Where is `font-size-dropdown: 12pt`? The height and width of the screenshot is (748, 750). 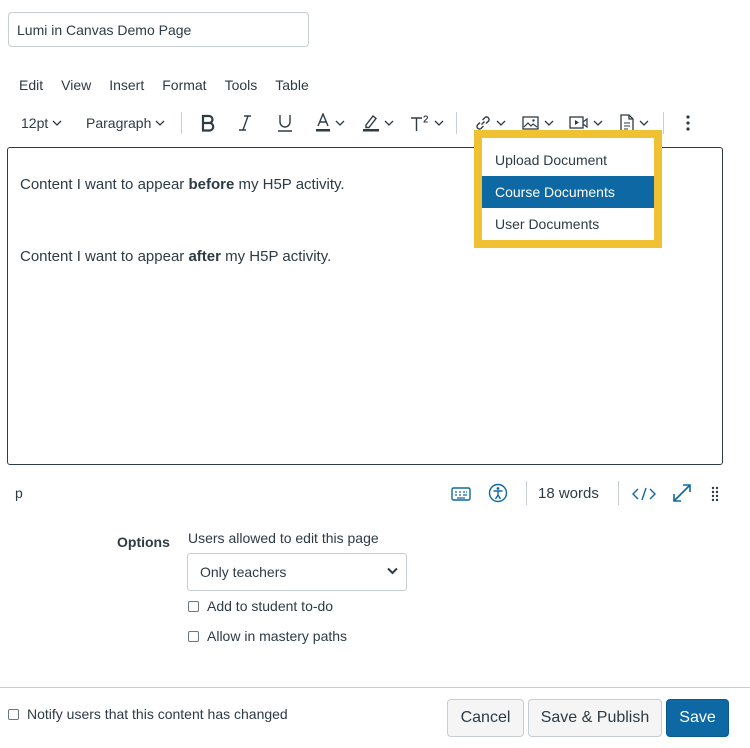 font-size-dropdown: 12pt is located at coordinates (41, 123).